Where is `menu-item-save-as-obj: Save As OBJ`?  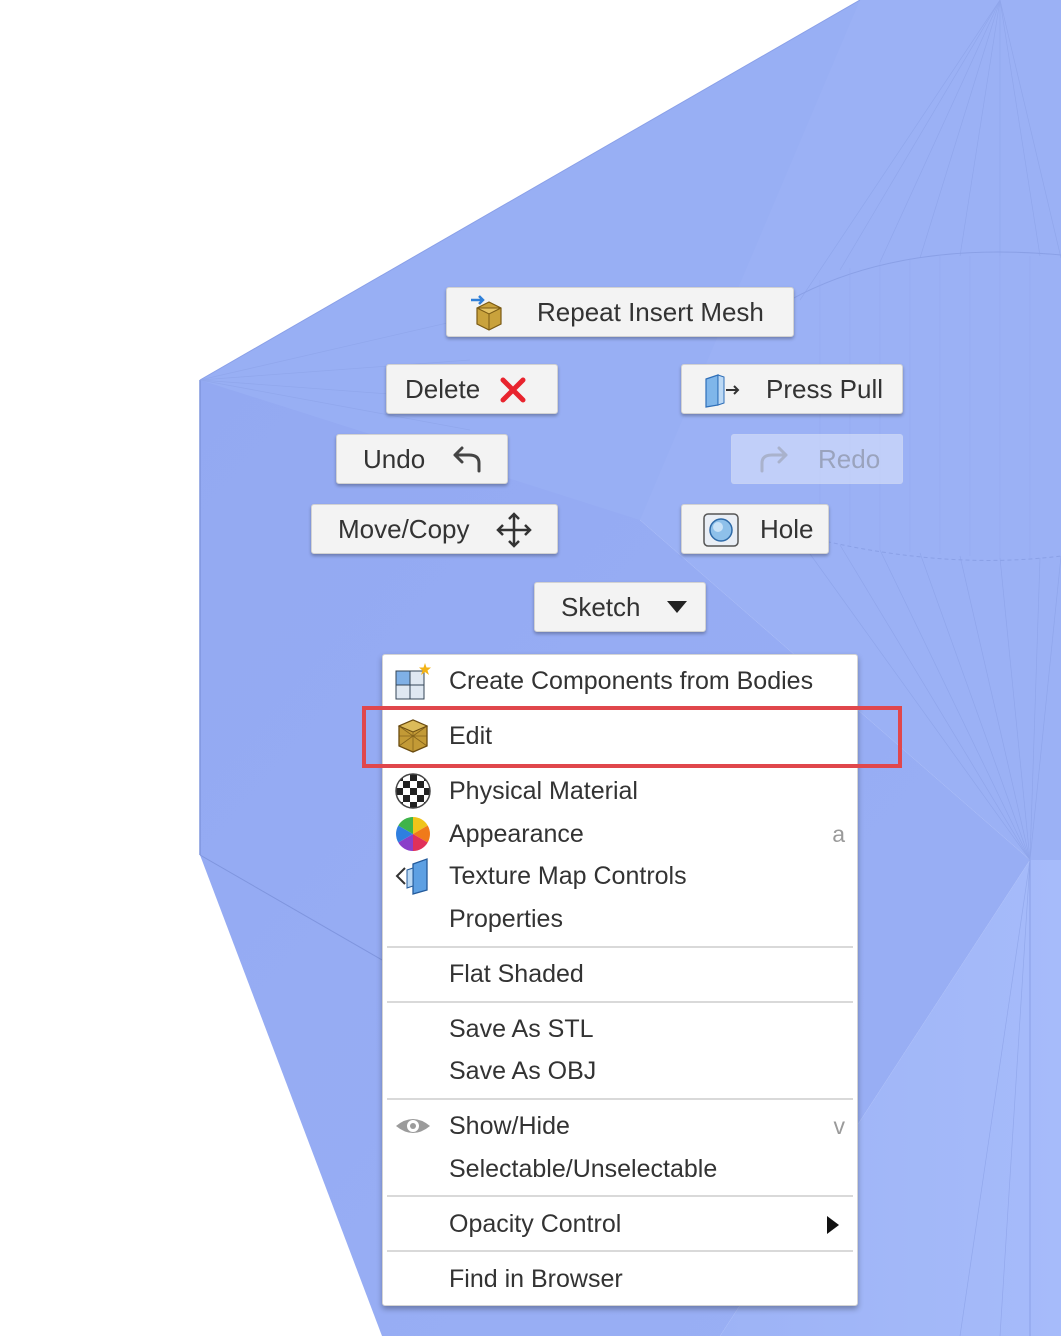 menu-item-save-as-obj: Save As OBJ is located at coordinates (620, 1071).